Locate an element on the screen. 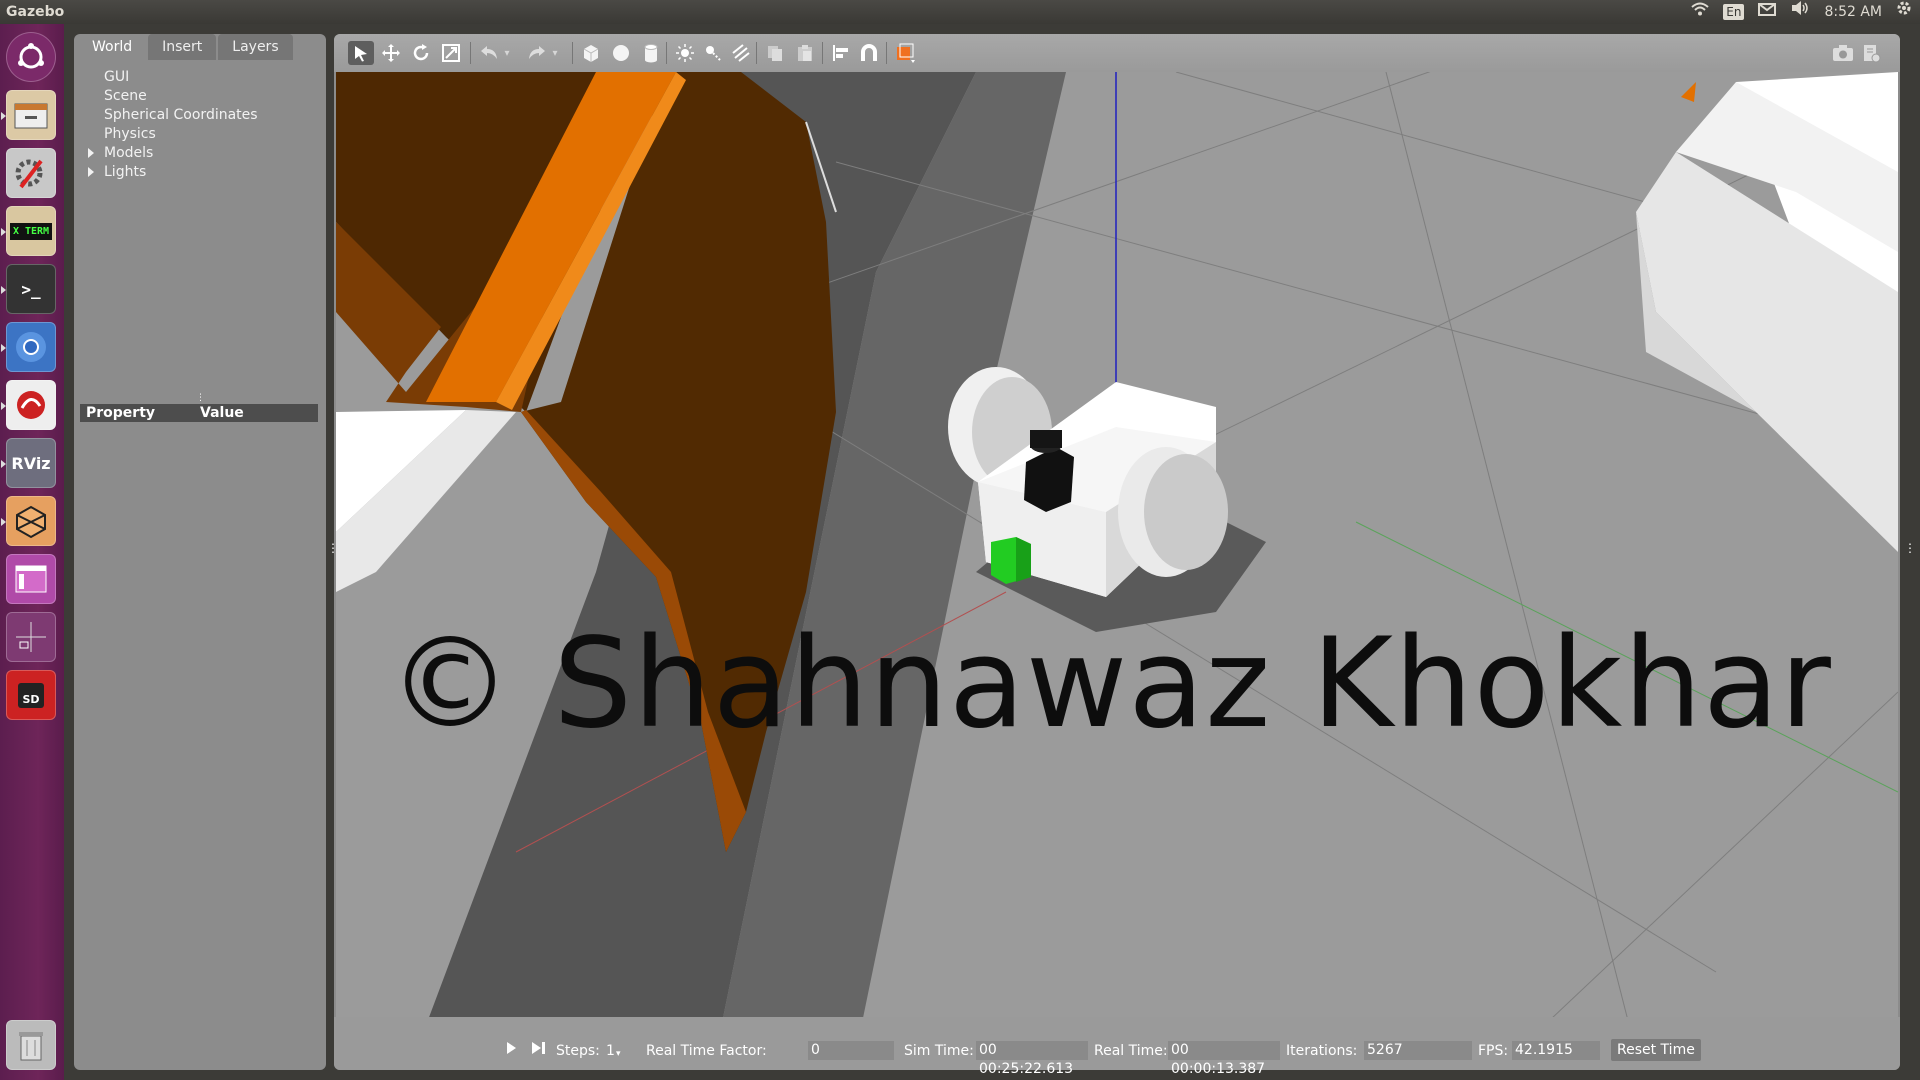 Image resolution: width=1920 pixels, height=1080 pixels. align-icon is located at coordinates (841, 53).